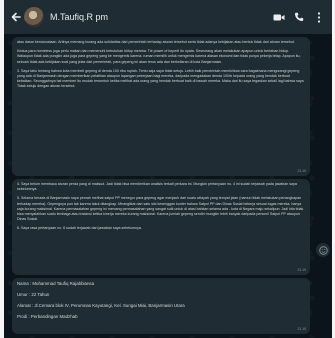 The width and height of the screenshot is (335, 338). I want to click on more-vert-icon, so click(319, 17).